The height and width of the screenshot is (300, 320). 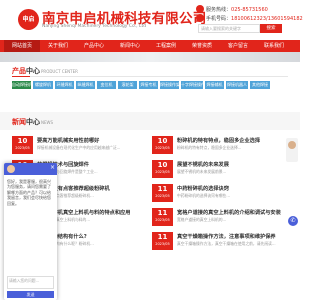 What do you see at coordinates (267, 19) in the screenshot?
I see `mobile-number: 18100612323/13601594182` at bounding box center [267, 19].